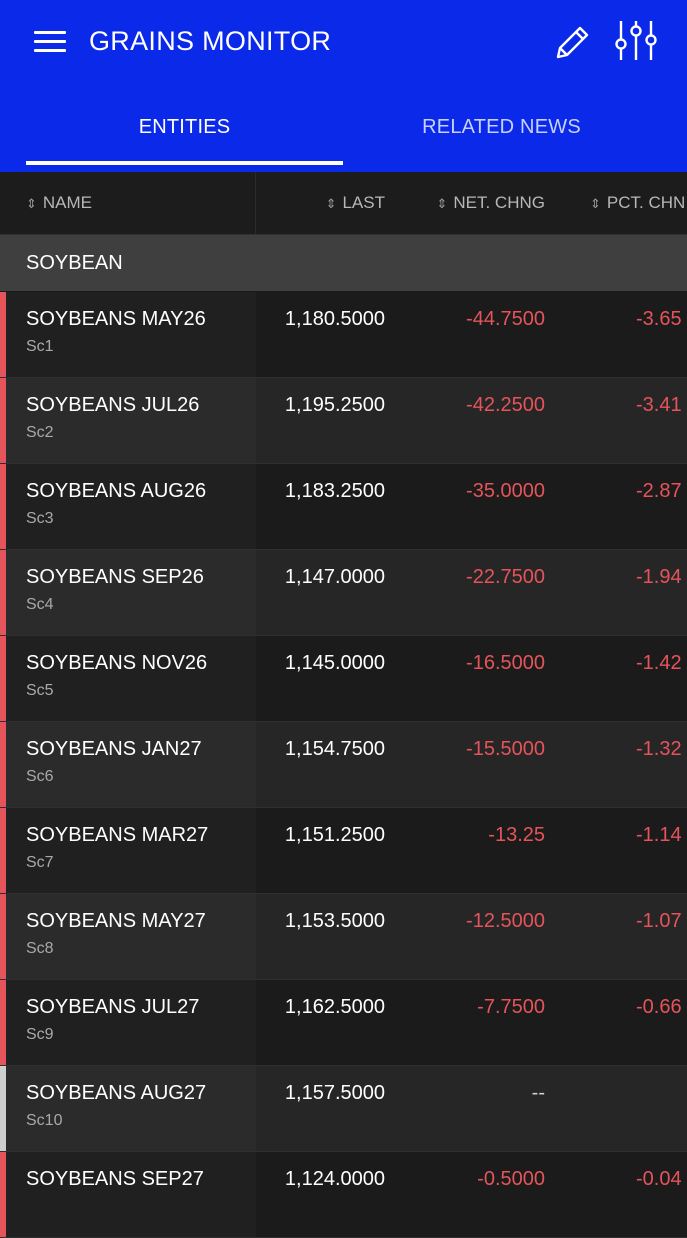  I want to click on tab-bar: ENTITIES RELATED NEWS, so click(343, 130).